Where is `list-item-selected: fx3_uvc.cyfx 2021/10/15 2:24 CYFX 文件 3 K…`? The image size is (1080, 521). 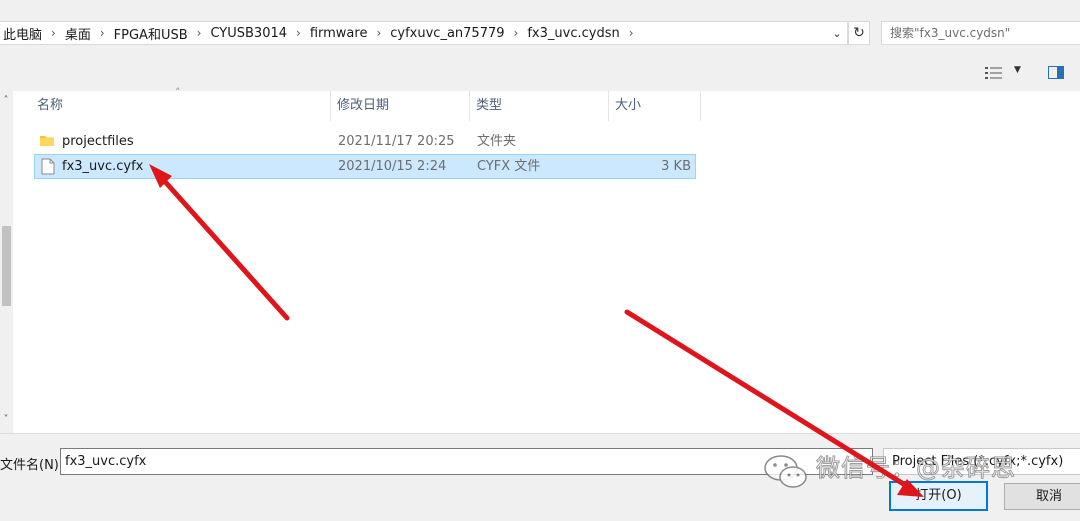 list-item-selected: fx3_uvc.cyfx 2021/10/15 2:24 CYFX 文件 3 K… is located at coordinates (365, 166).